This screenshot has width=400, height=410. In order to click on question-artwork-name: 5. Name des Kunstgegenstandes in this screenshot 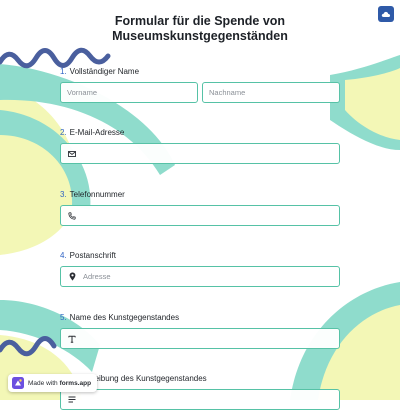, I will do `click(200, 330)`.